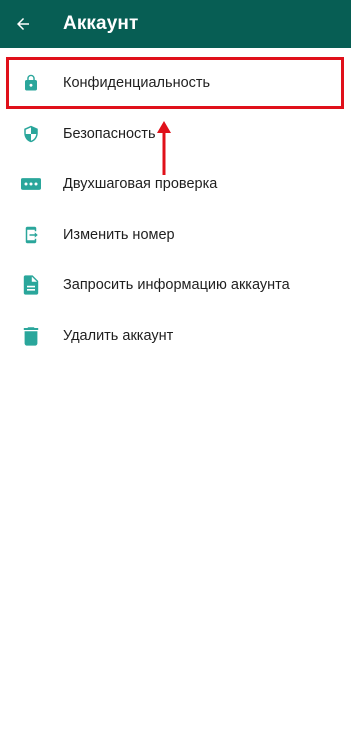 This screenshot has width=351, height=736. What do you see at coordinates (175, 336) in the screenshot?
I see `menu-item-delete: Удалить аккаунт` at bounding box center [175, 336].